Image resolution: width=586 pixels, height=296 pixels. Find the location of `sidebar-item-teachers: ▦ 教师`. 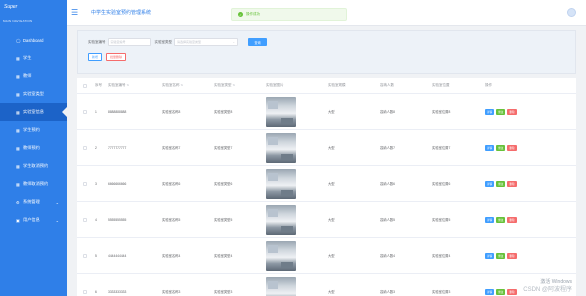

sidebar-item-teachers: ▦ 教师 is located at coordinates (33, 76).